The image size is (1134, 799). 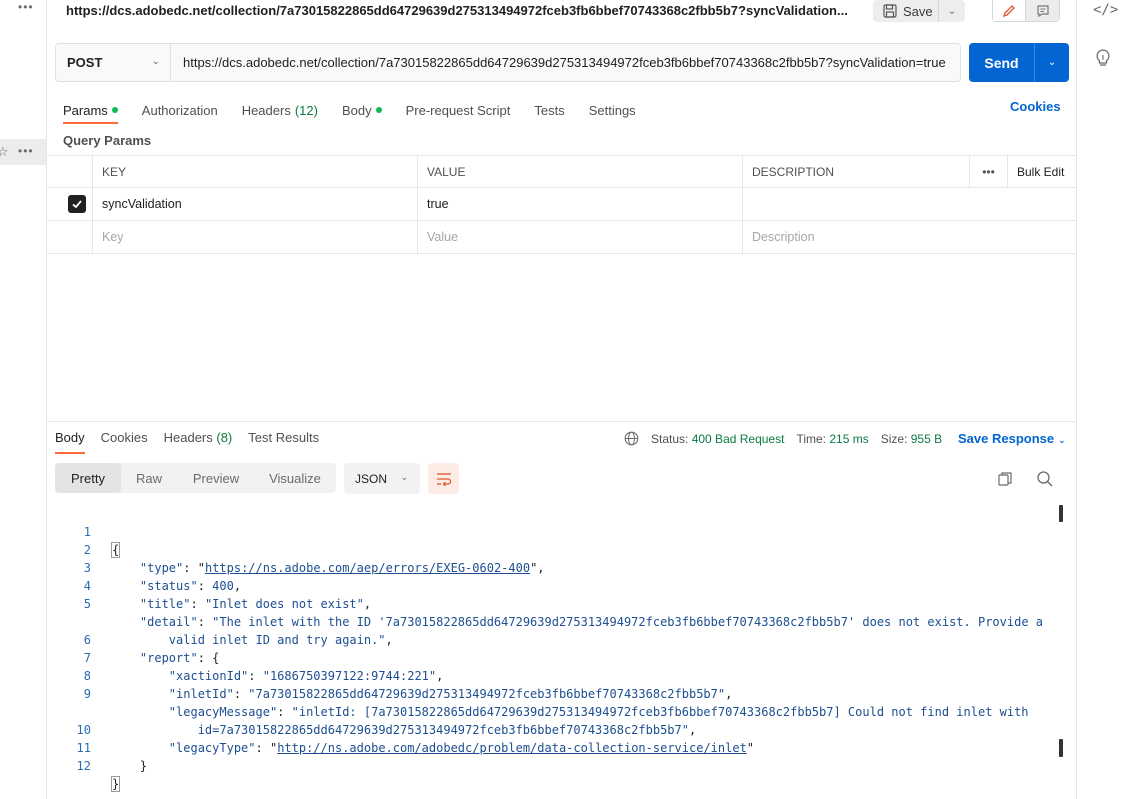 I want to click on edit-mode-button, so click(x=1010, y=10).